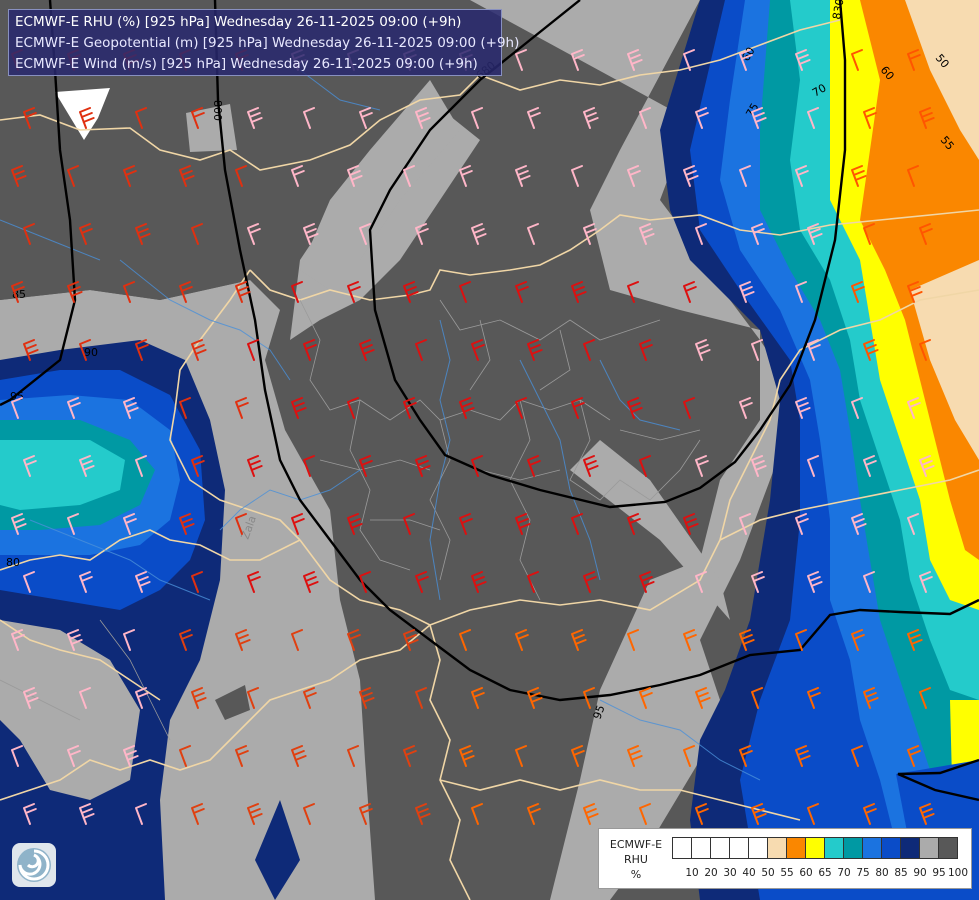  What do you see at coordinates (13, 562) in the screenshot?
I see `label-80: 80` at bounding box center [13, 562].